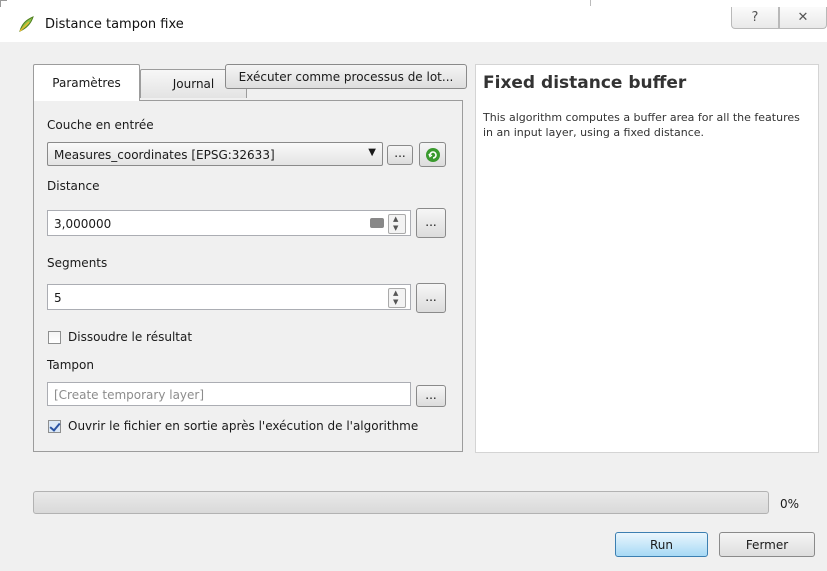 This screenshot has height=571, width=827. I want to click on input-layer-label: Couche en entrée, so click(100, 125).